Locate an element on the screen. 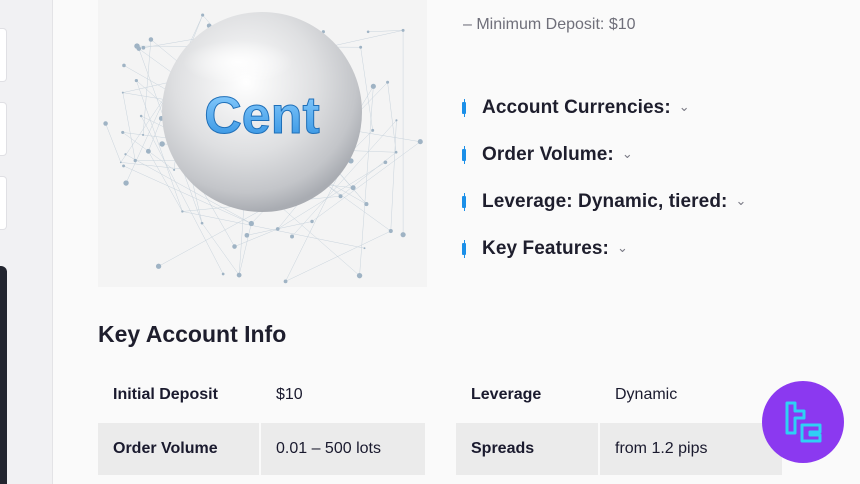 Image resolution: width=860 pixels, height=484 pixels. feature-key-features: Key Features: ⌄ is located at coordinates (603, 248).